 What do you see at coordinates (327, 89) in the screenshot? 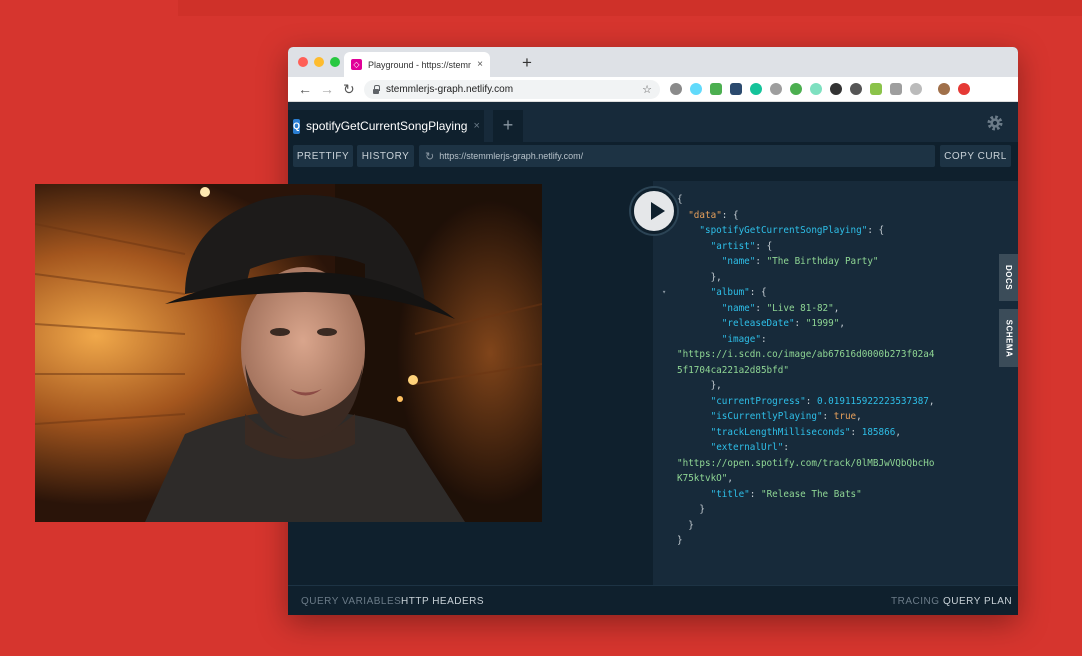
I see `forward-arrow-icon: →` at bounding box center [327, 89].